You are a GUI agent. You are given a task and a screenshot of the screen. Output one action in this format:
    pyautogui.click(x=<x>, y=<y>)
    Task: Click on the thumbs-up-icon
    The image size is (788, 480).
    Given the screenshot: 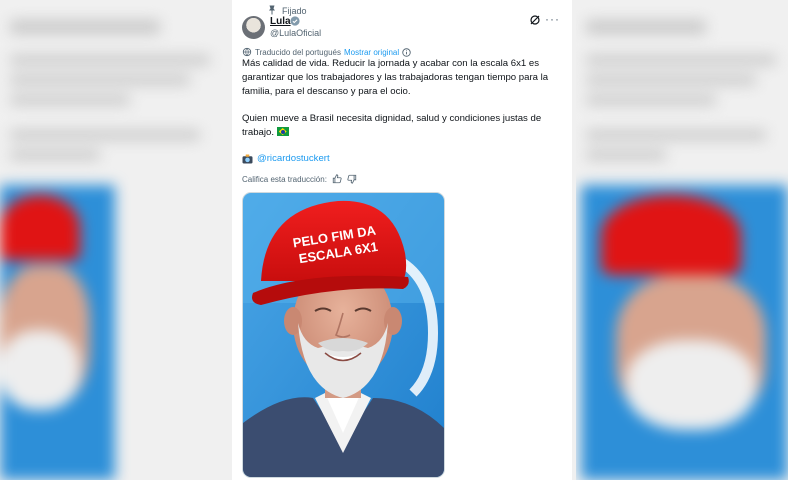 What is the action you would take?
    pyautogui.click(x=337, y=179)
    